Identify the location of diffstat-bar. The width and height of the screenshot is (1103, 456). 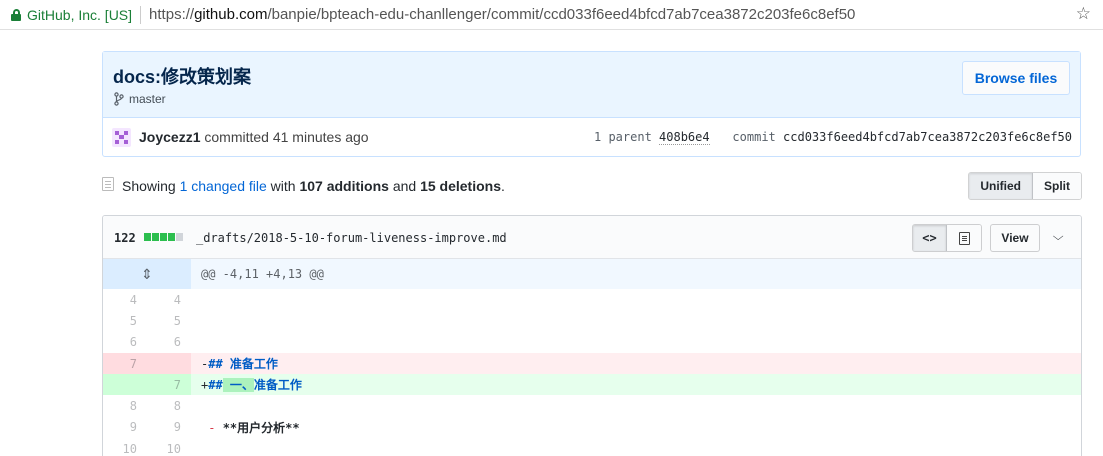
(164, 237).